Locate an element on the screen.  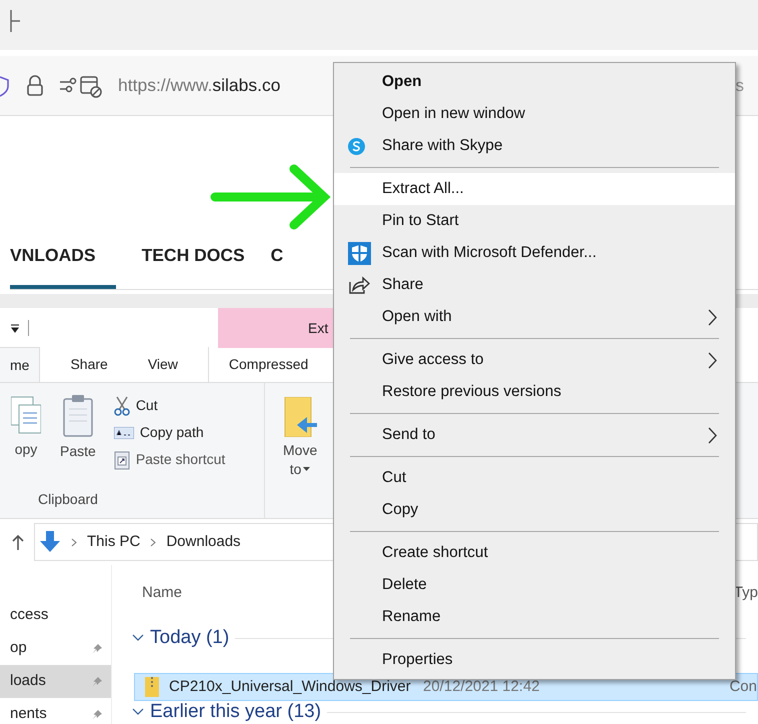
file-name: CP210x_Universal_Windows_Driver is located at coordinates (289, 686).